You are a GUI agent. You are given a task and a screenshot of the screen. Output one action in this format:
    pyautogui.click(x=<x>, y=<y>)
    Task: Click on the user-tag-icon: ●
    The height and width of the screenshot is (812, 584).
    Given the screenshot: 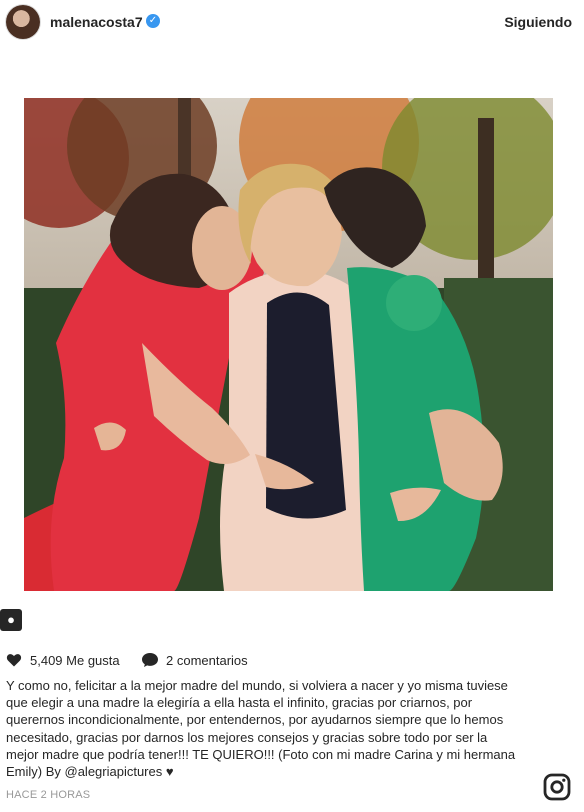 What is the action you would take?
    pyautogui.click(x=11, y=620)
    